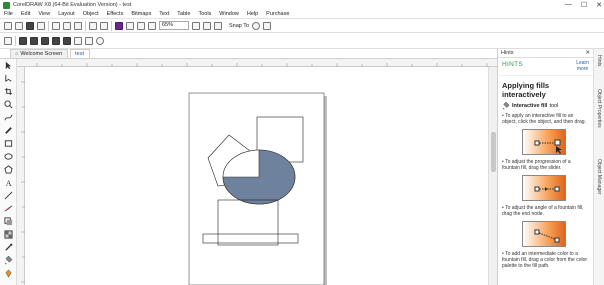 The image size is (604, 285). I want to click on menu-layout: Layout, so click(66, 14).